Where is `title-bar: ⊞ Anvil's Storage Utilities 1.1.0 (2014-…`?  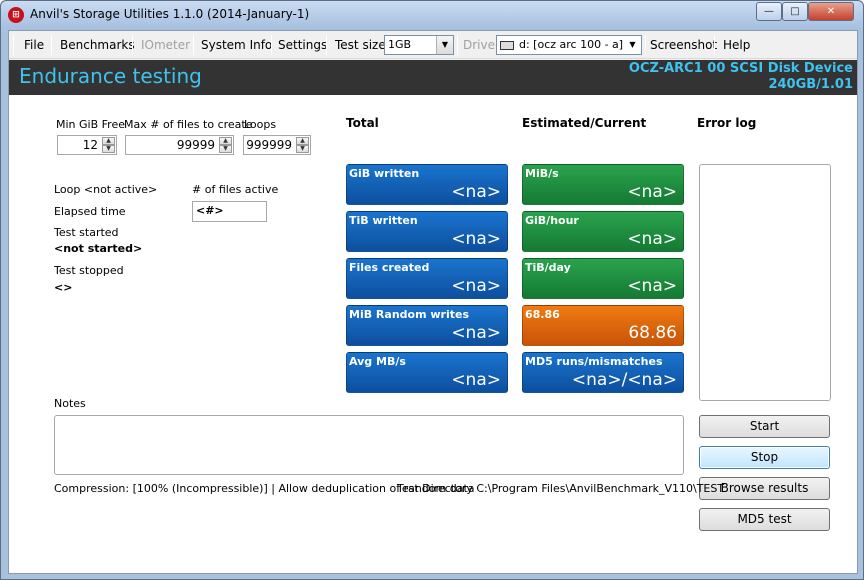
title-bar: ⊞ Anvil's Storage Utilities 1.1.0 (2014-… is located at coordinates (432, 15).